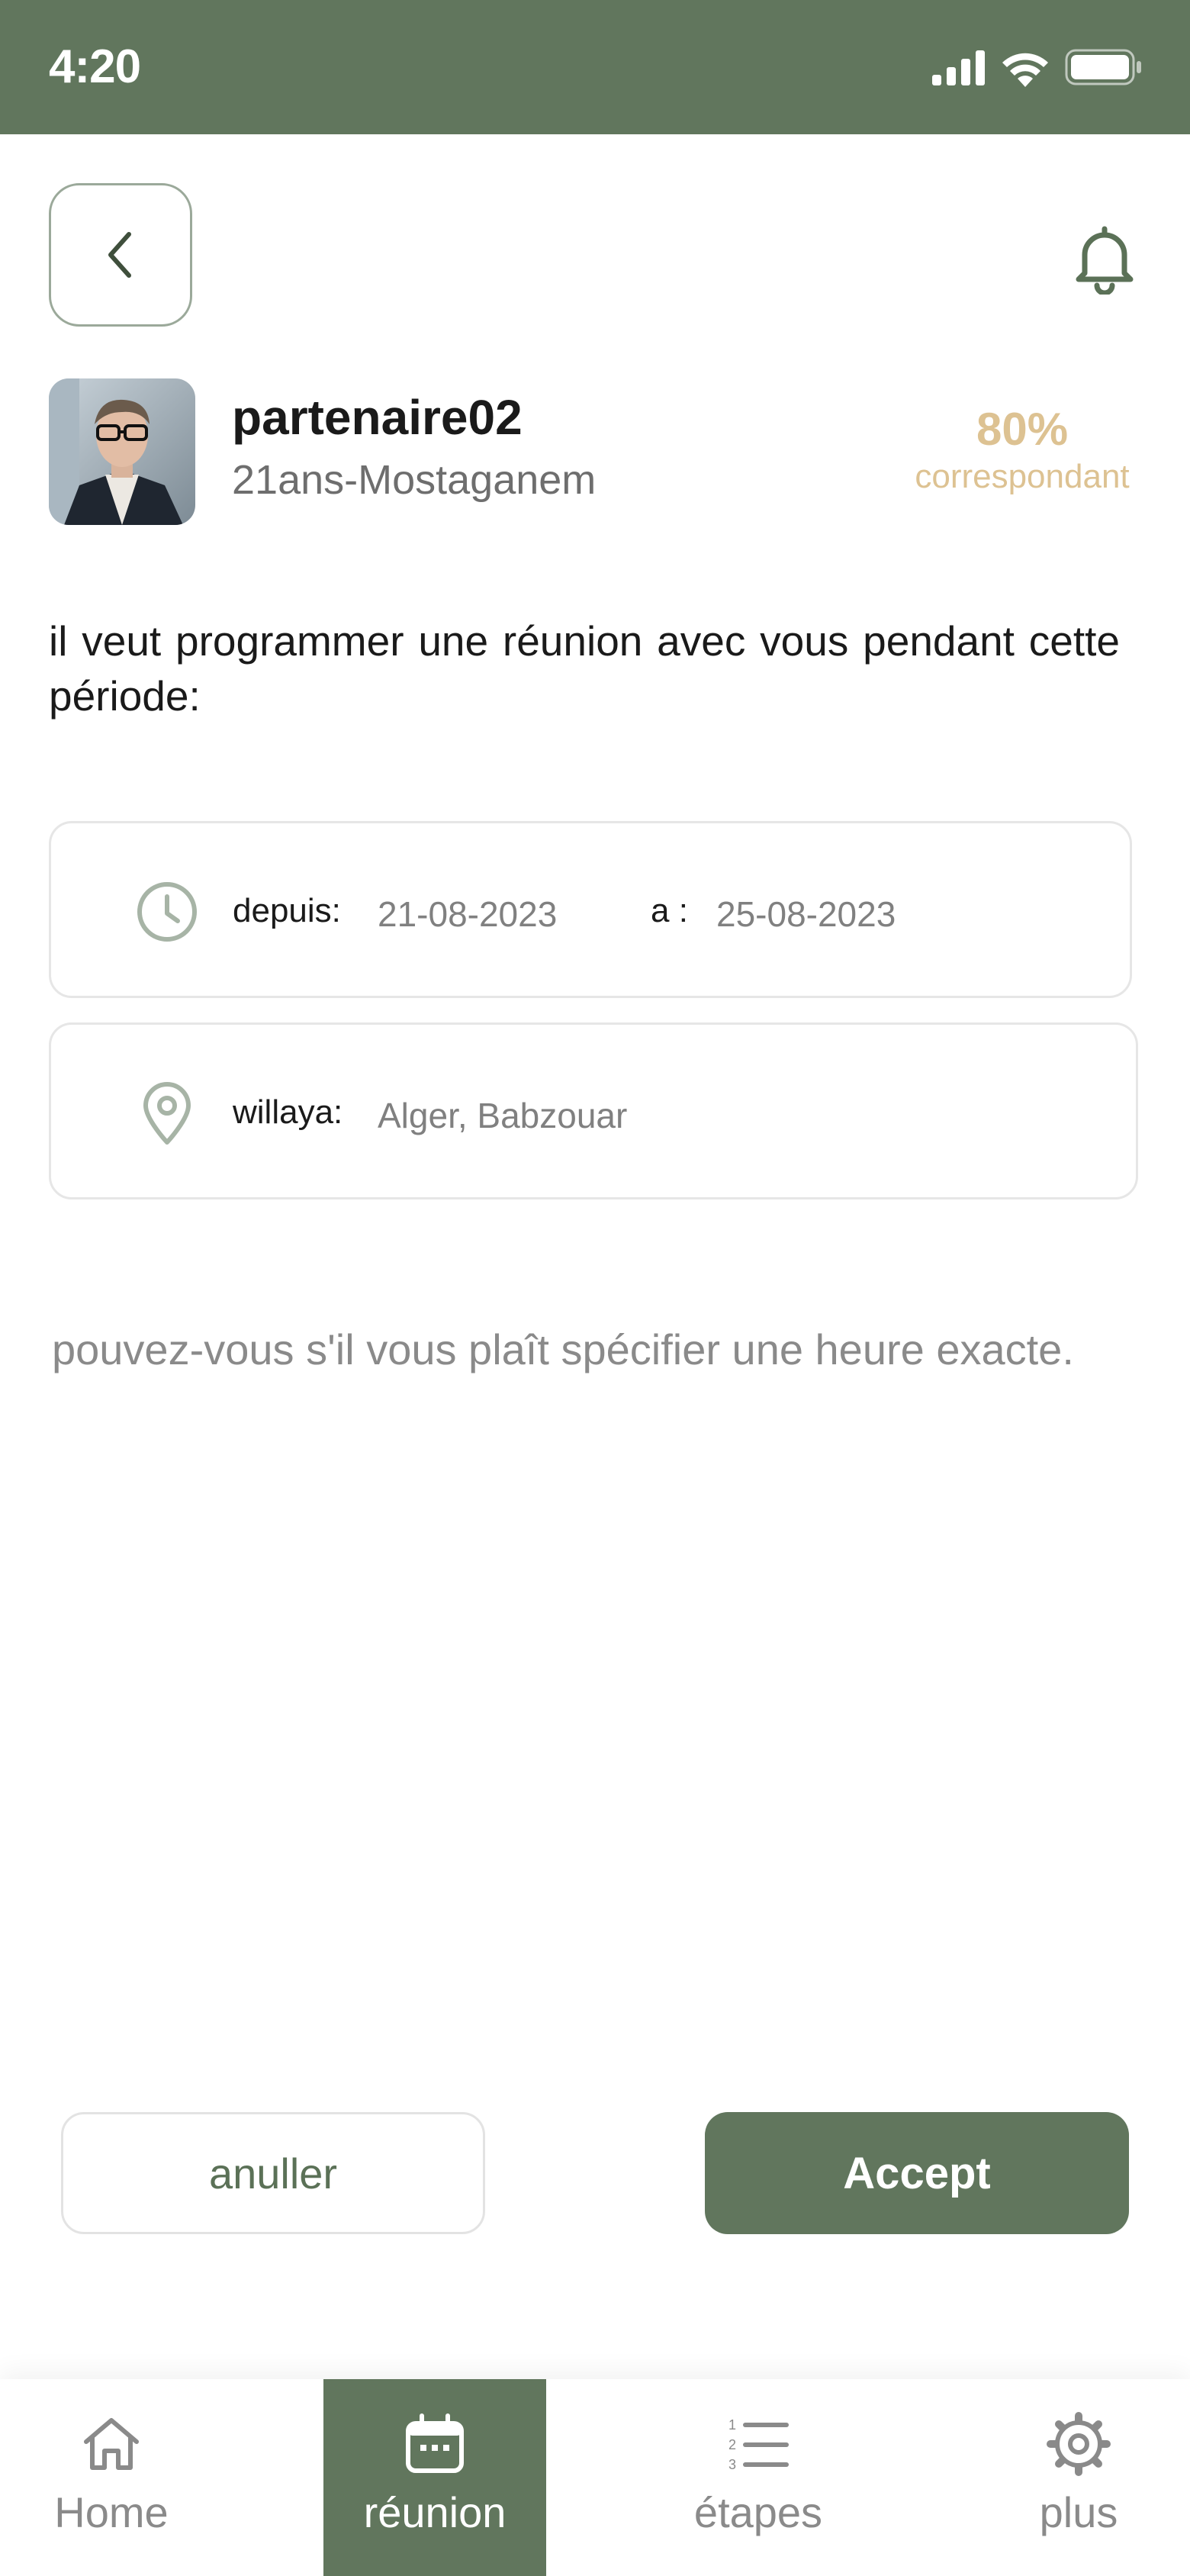 This screenshot has height=2576, width=1190. I want to click on status-bar: 4:20, so click(595, 67).